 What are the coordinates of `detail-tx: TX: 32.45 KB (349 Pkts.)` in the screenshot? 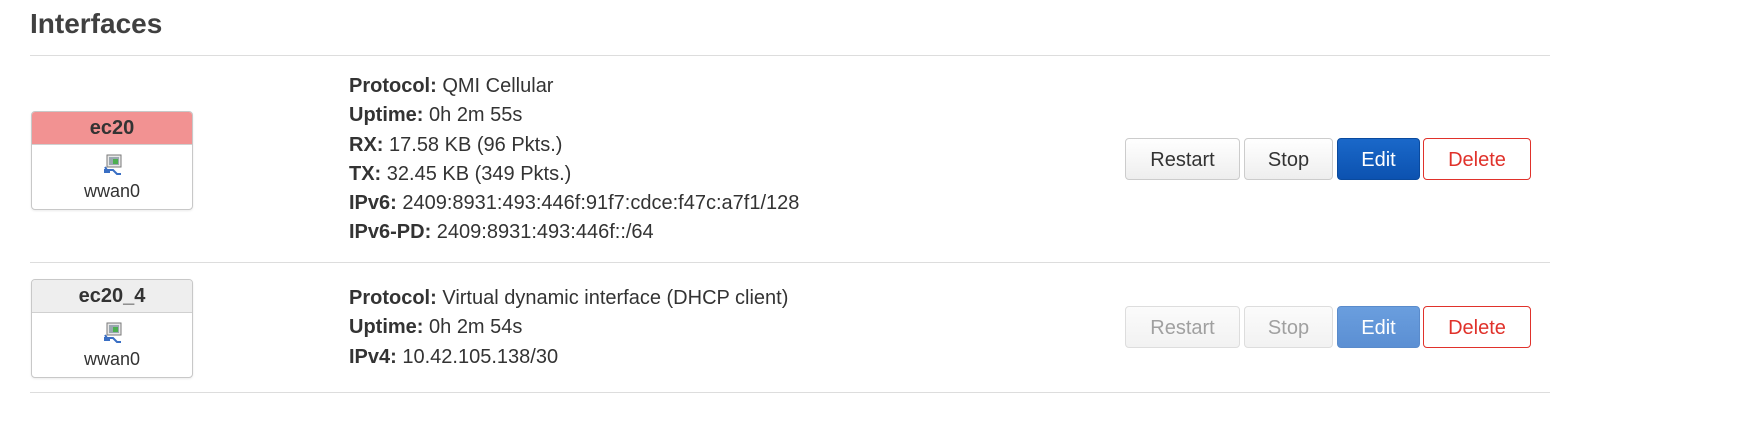 It's located at (460, 173).